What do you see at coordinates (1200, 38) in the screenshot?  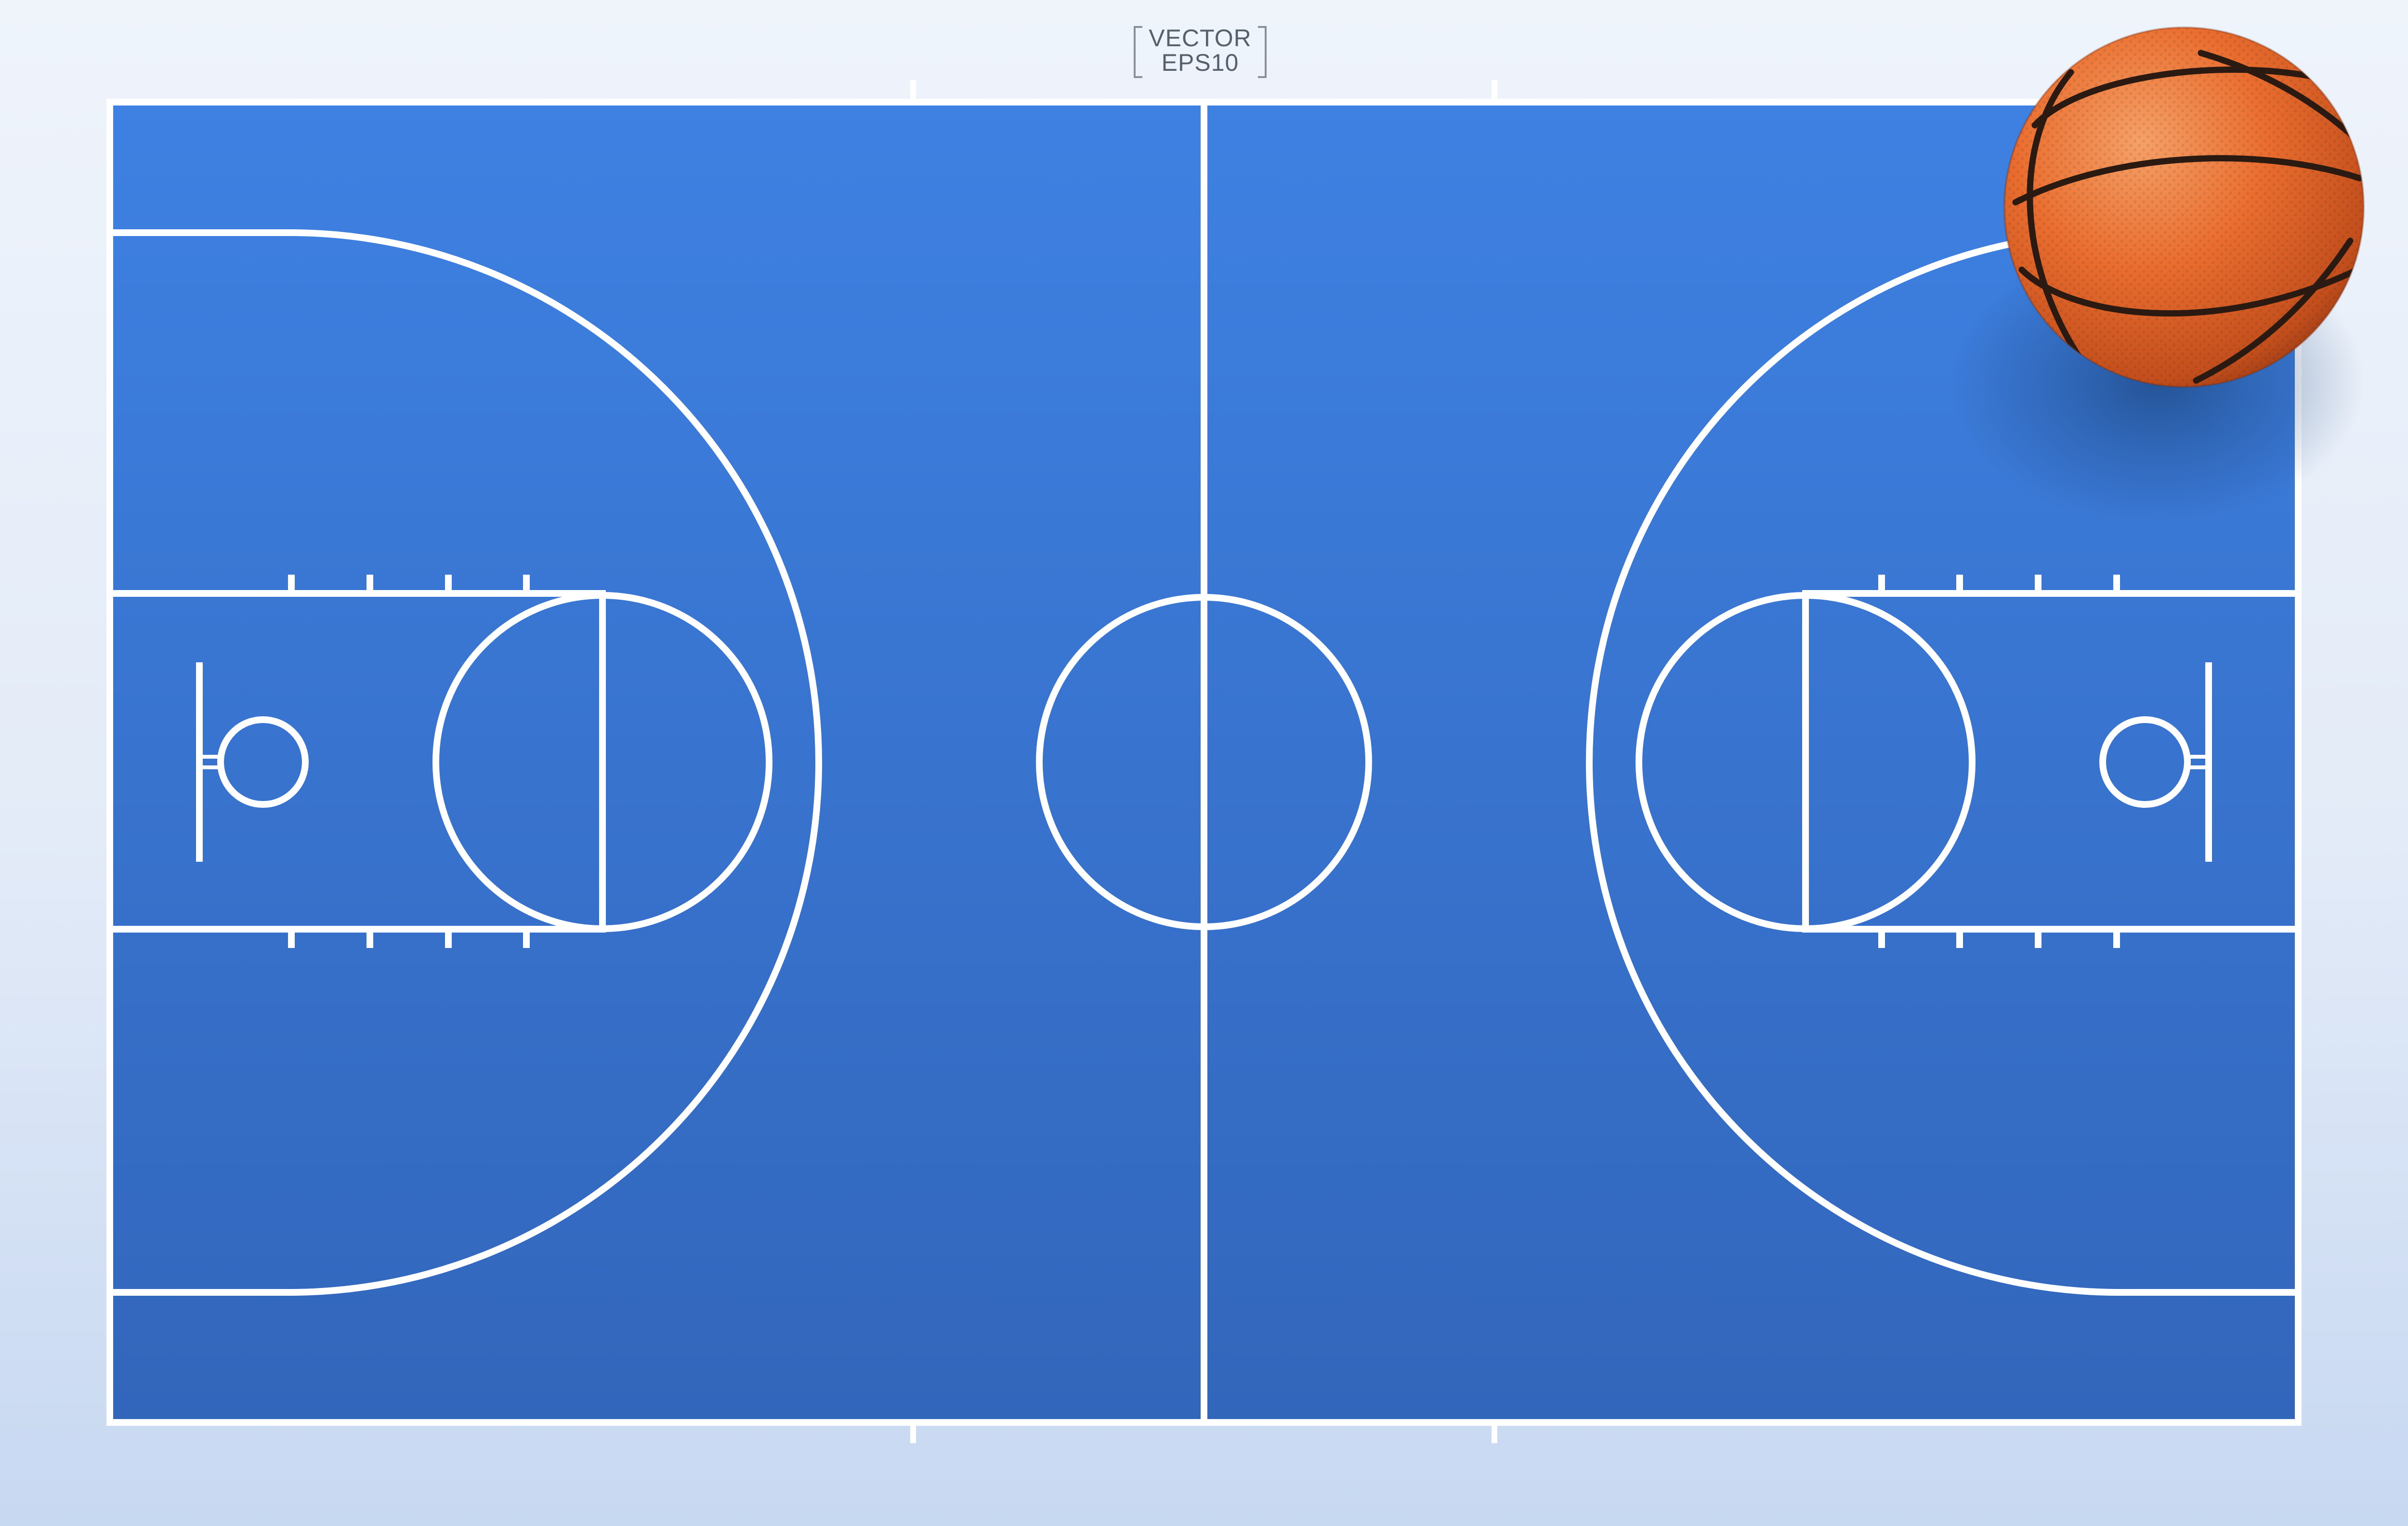 I see `badge-vector-label: VECTOR` at bounding box center [1200, 38].